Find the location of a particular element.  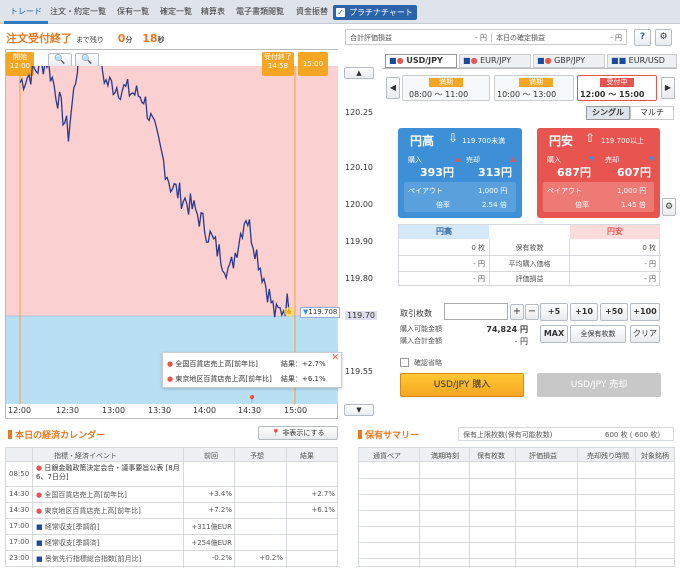

tab-positions: 保有一覧 is located at coordinates (133, 11).